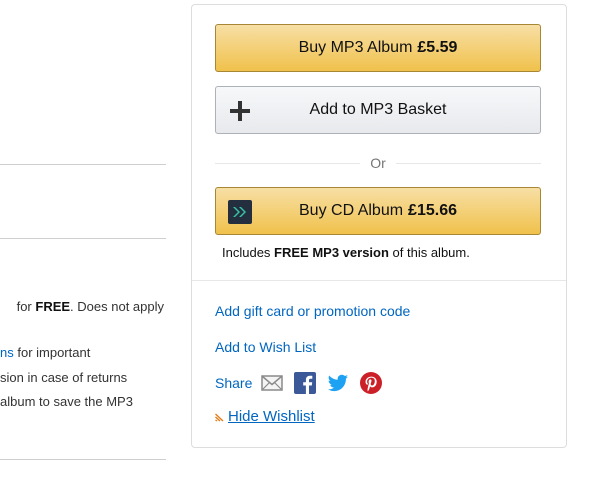  I want to click on button-label: Buy MP3 Album, so click(355, 47).